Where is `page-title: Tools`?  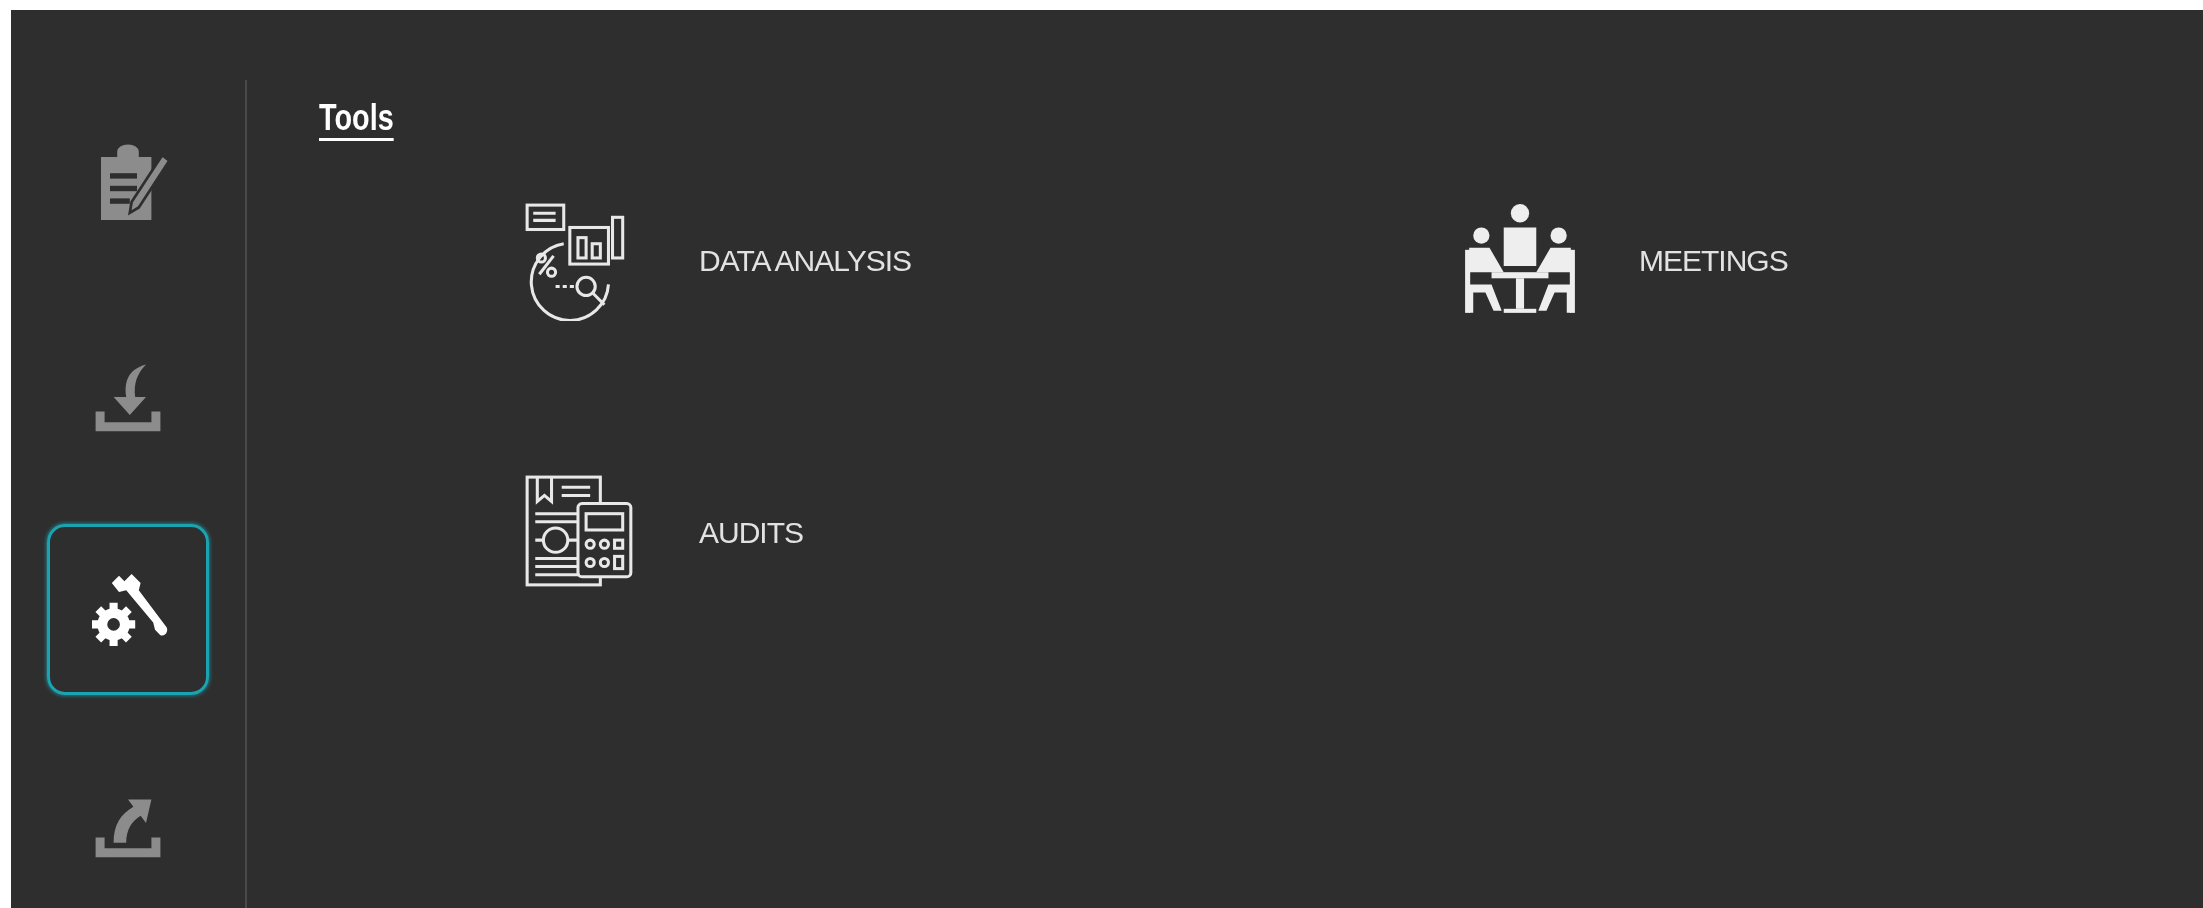 page-title: Tools is located at coordinates (356, 118).